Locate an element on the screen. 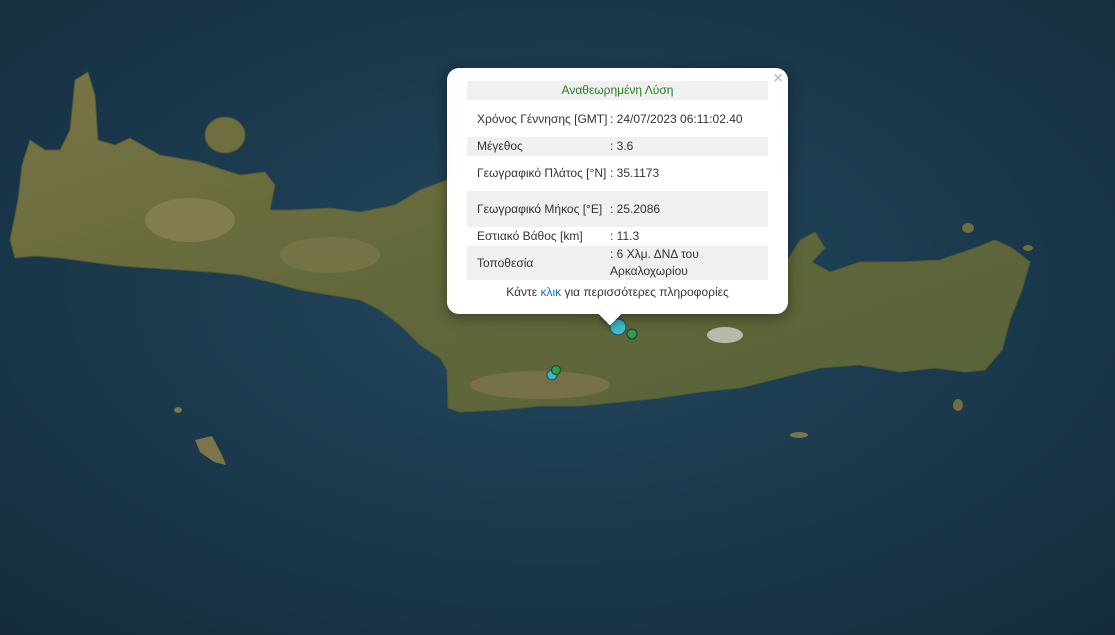 This screenshot has height=635, width=1115. longitude-label: Γεωγραφικό Μήκος [°E] is located at coordinates (538, 209).